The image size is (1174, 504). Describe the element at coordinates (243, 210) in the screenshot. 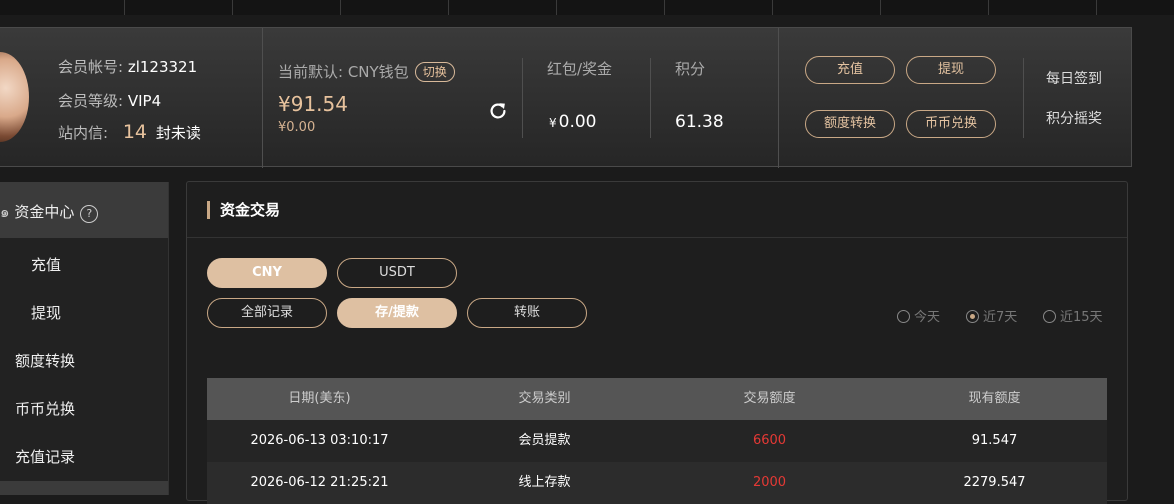

I see `panel-title: 资金交易` at that location.